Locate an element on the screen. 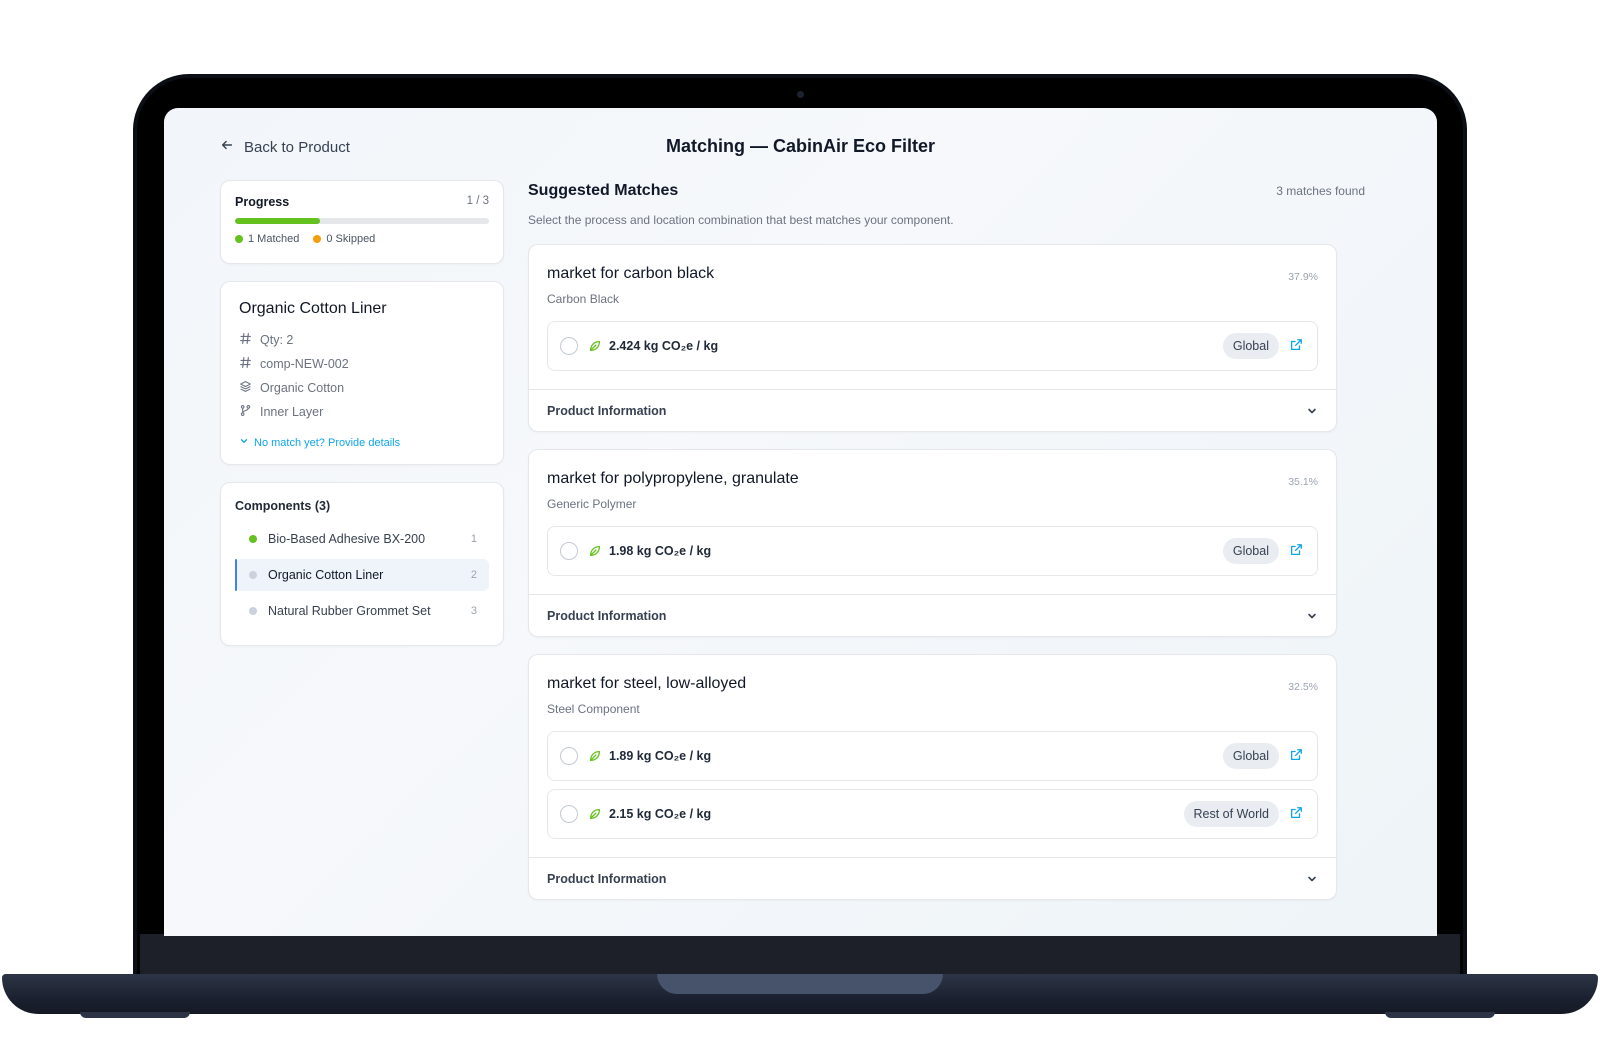  component-part: Inner Layer is located at coordinates (362, 412).